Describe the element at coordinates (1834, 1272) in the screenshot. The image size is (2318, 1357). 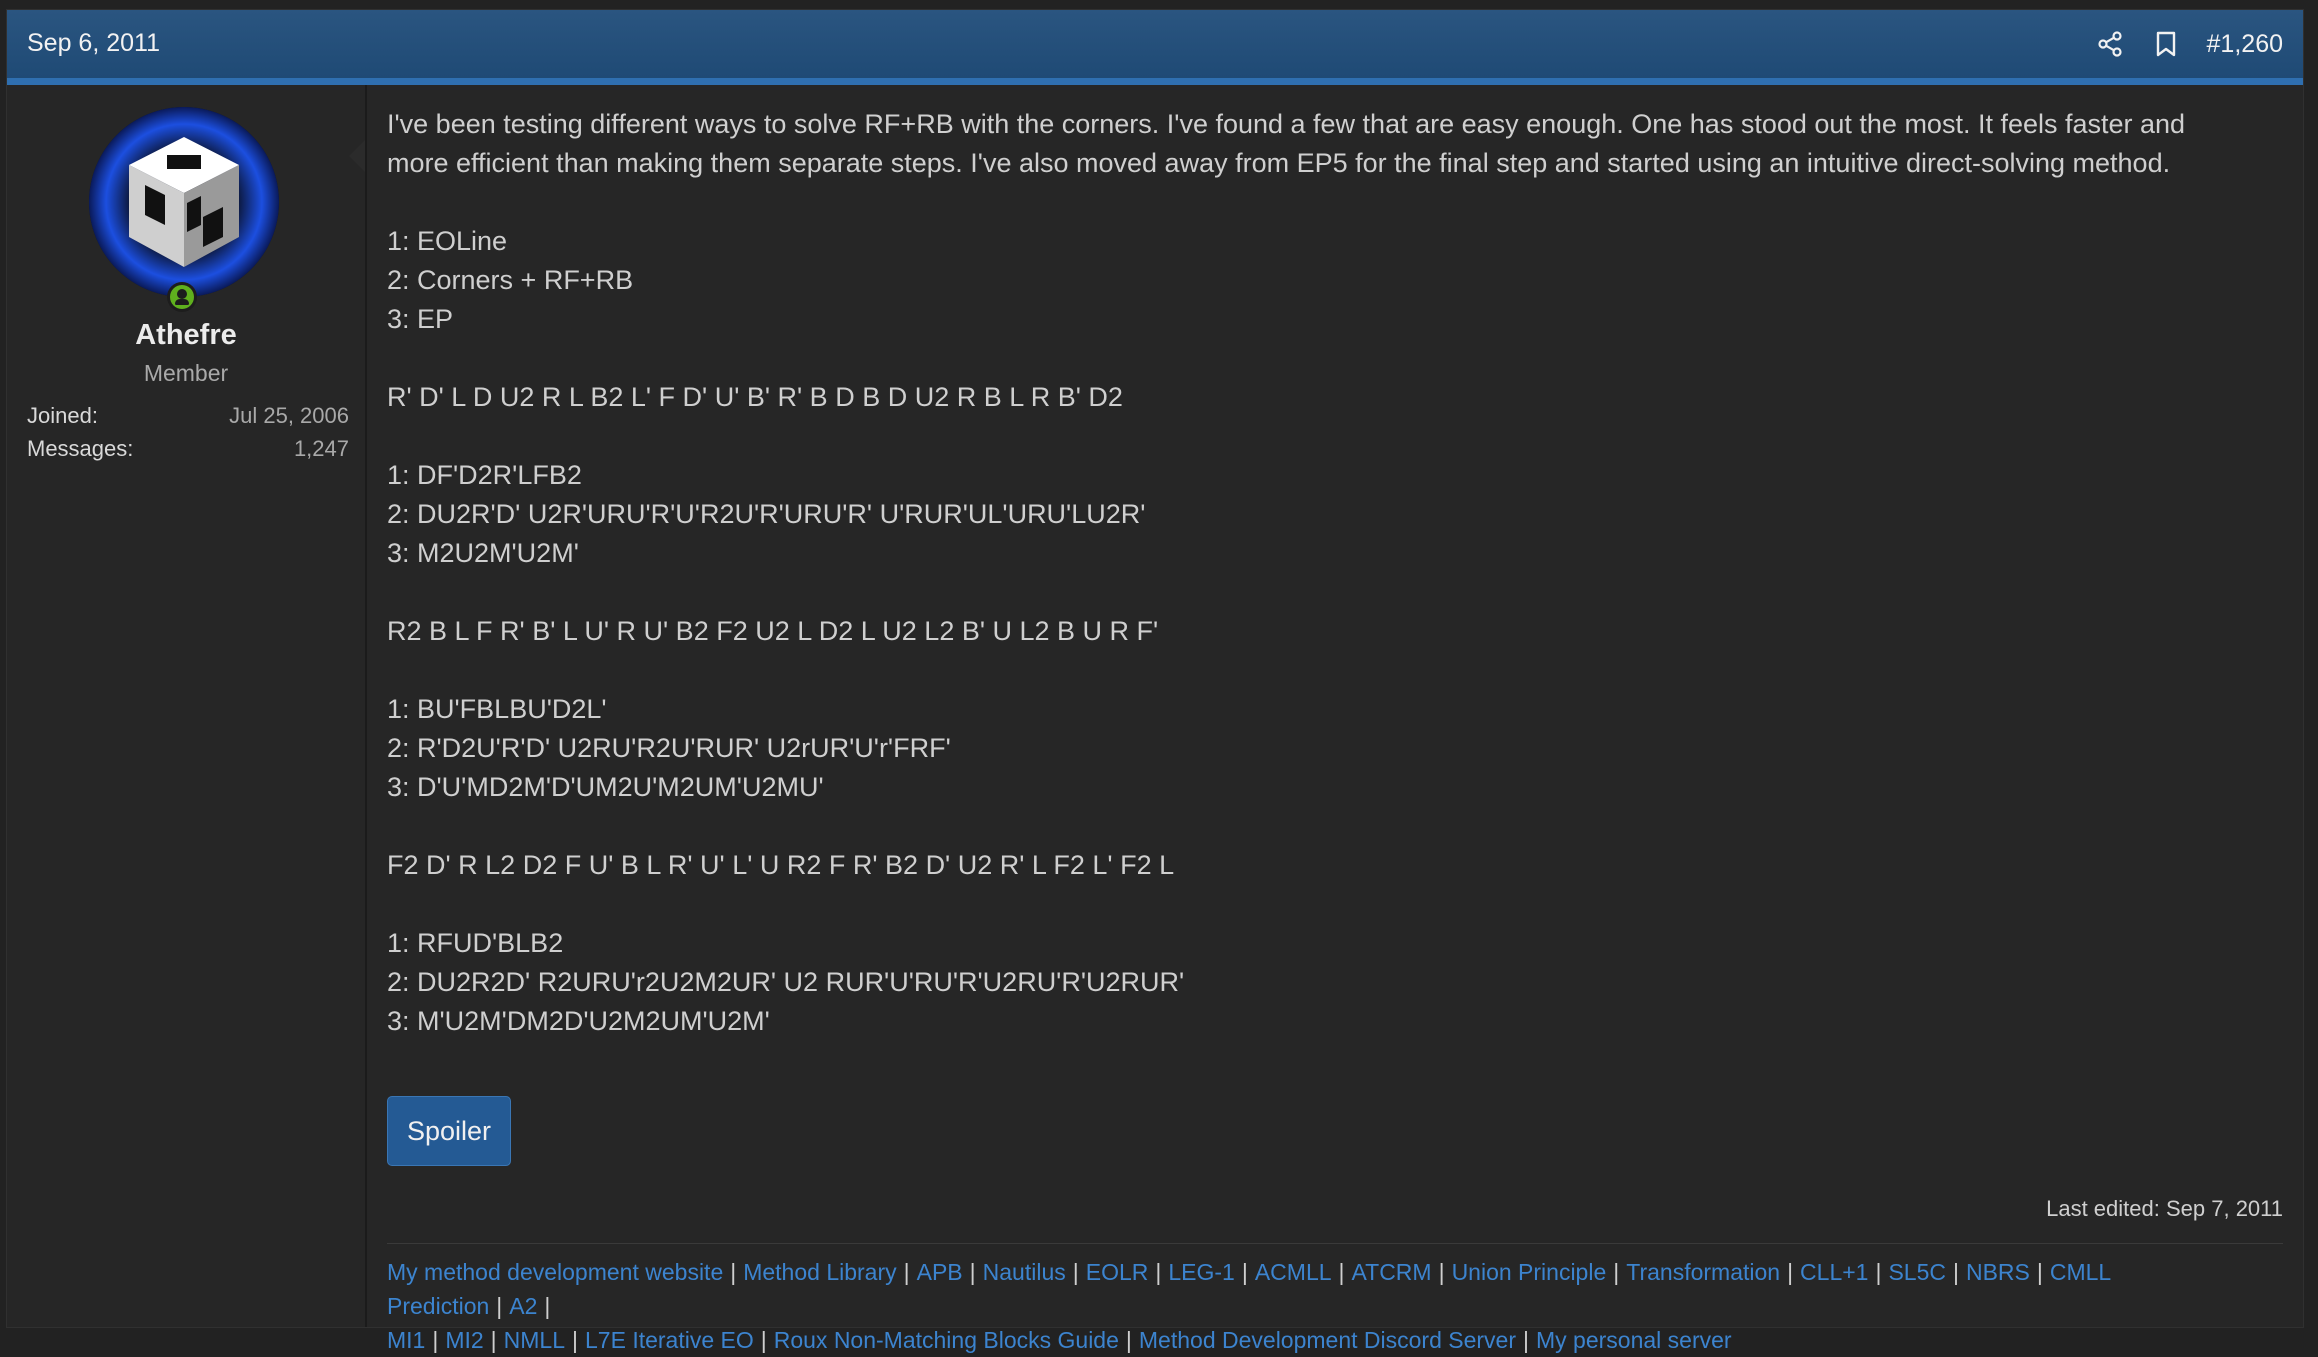
I see `signature-link: CLL+1` at that location.